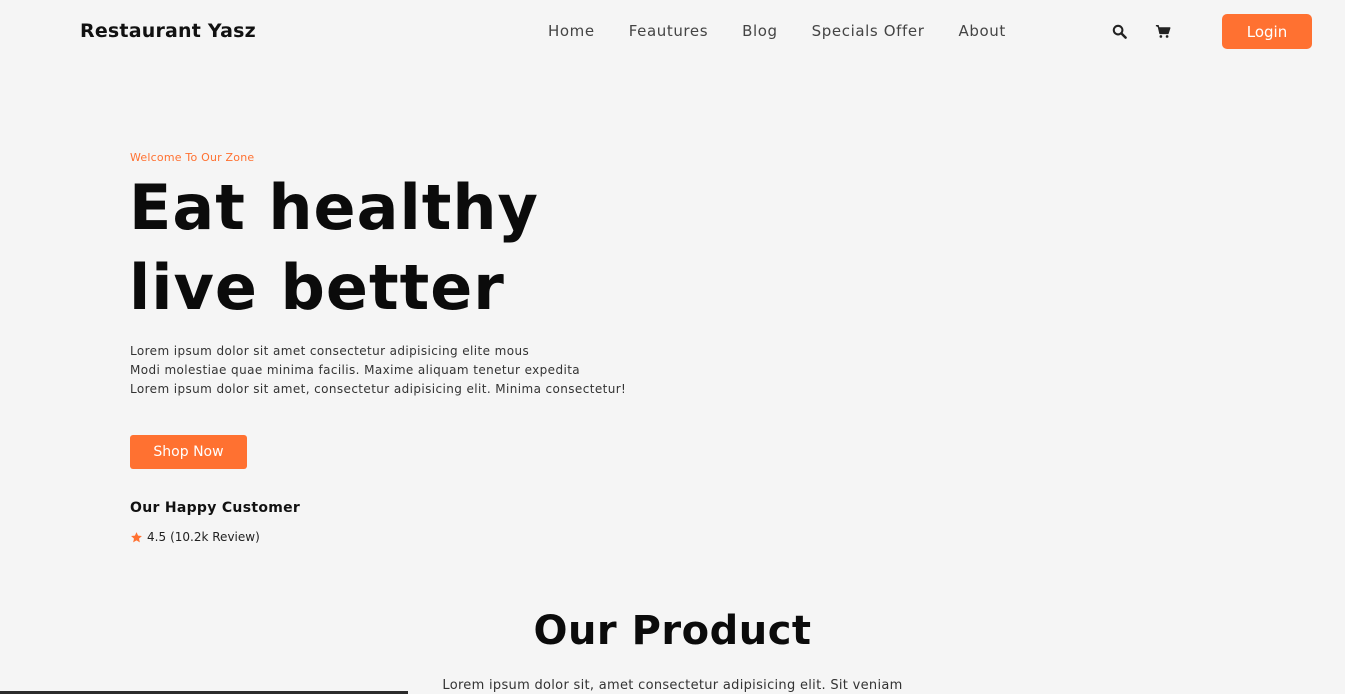 This screenshot has height=694, width=1345. What do you see at coordinates (157, 537) in the screenshot?
I see `rating-value: 4.5` at bounding box center [157, 537].